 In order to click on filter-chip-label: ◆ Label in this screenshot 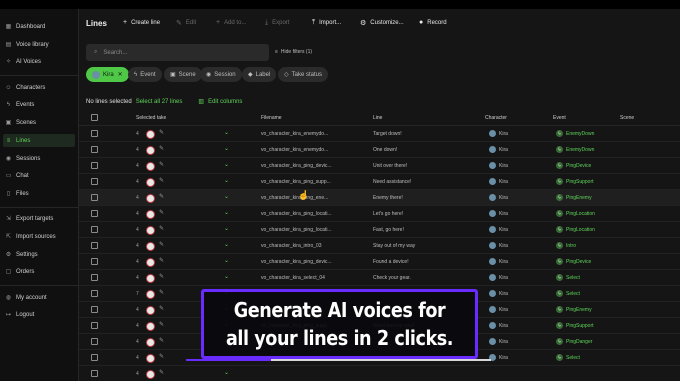, I will do `click(259, 74)`.